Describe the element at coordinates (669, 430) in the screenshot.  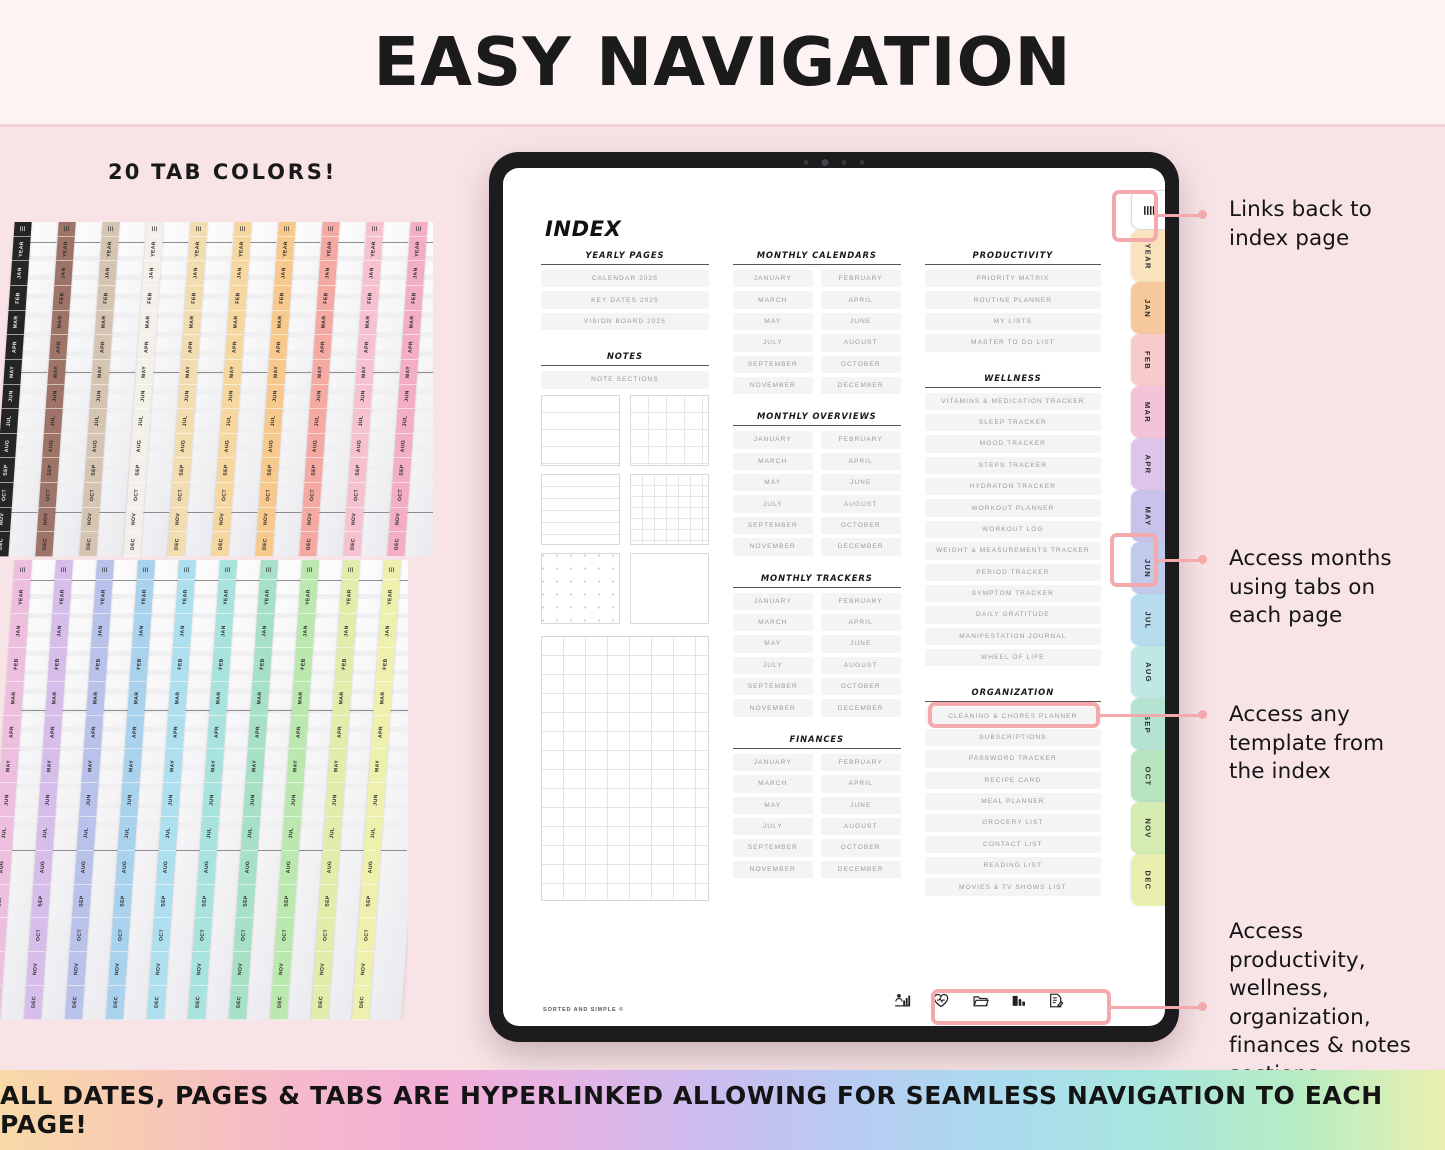
I see `note-preview-grid4` at that location.